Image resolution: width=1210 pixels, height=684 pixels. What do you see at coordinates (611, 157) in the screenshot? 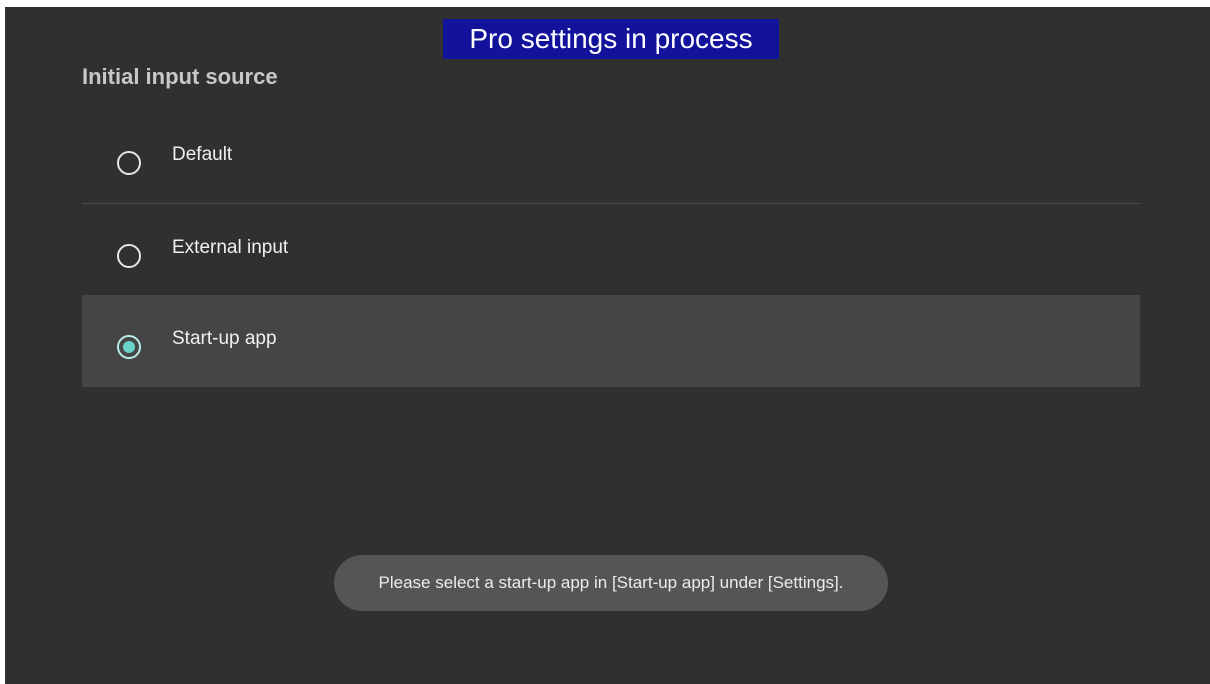
I see `option-default: Default` at bounding box center [611, 157].